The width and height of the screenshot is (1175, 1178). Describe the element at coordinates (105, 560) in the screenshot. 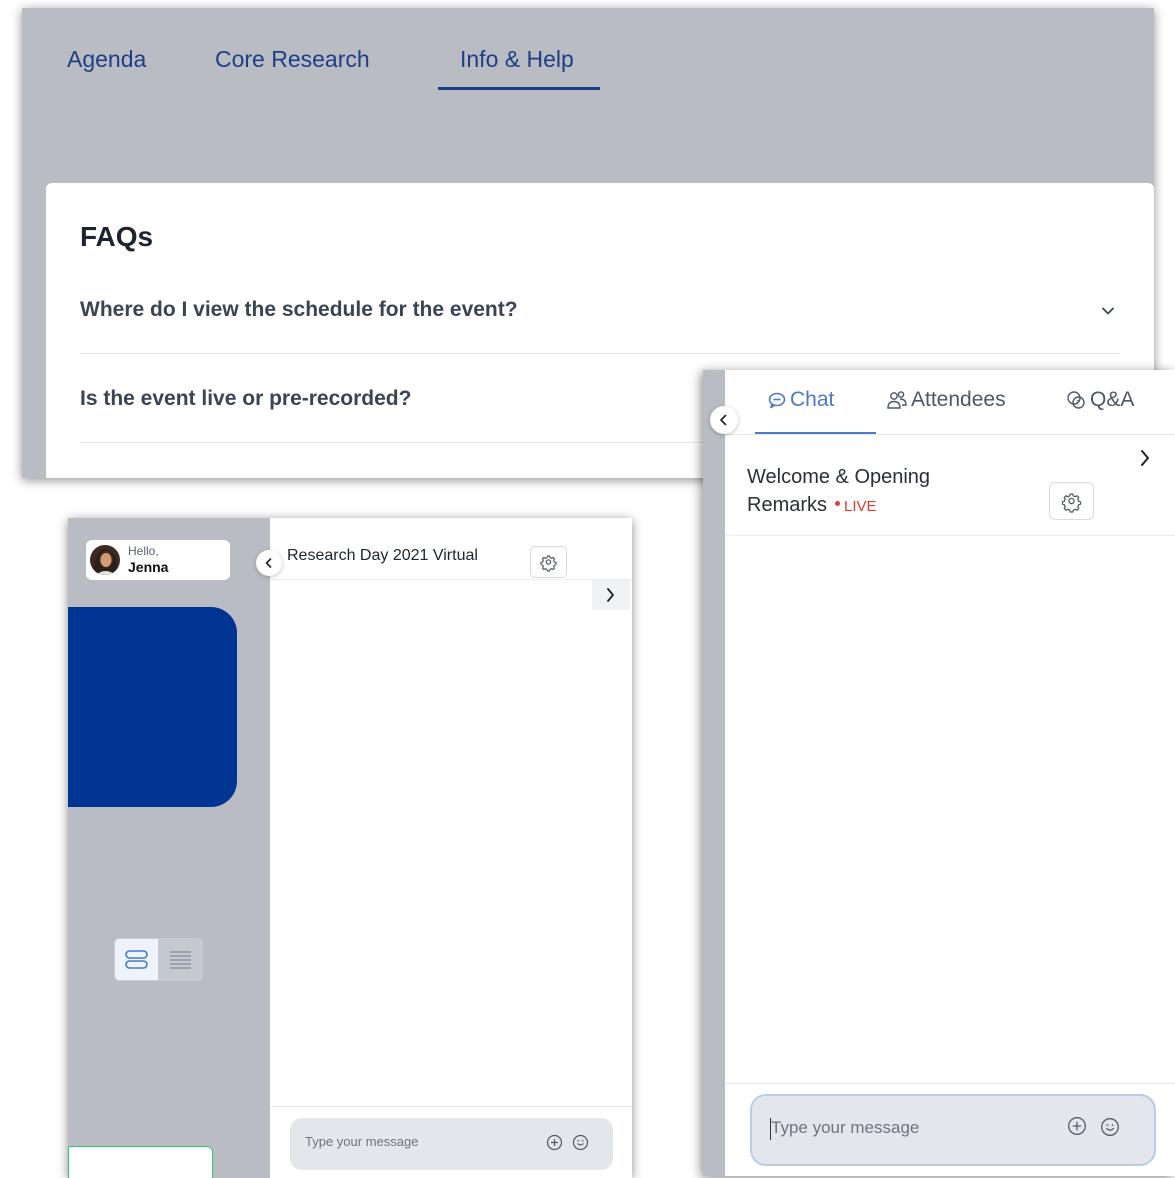

I see `avatar` at that location.